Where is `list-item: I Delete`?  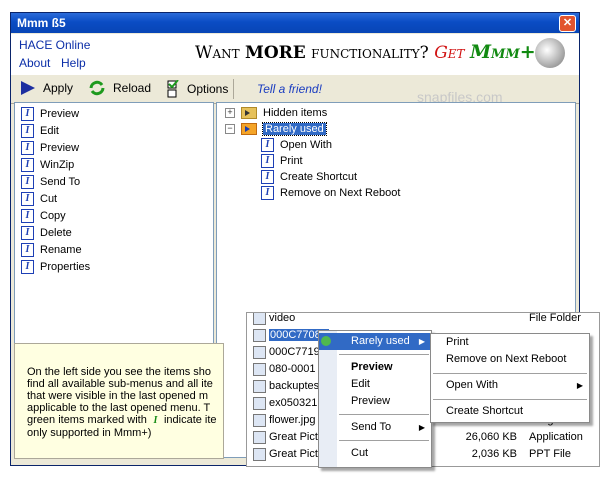 list-item: I Delete is located at coordinates (46, 233).